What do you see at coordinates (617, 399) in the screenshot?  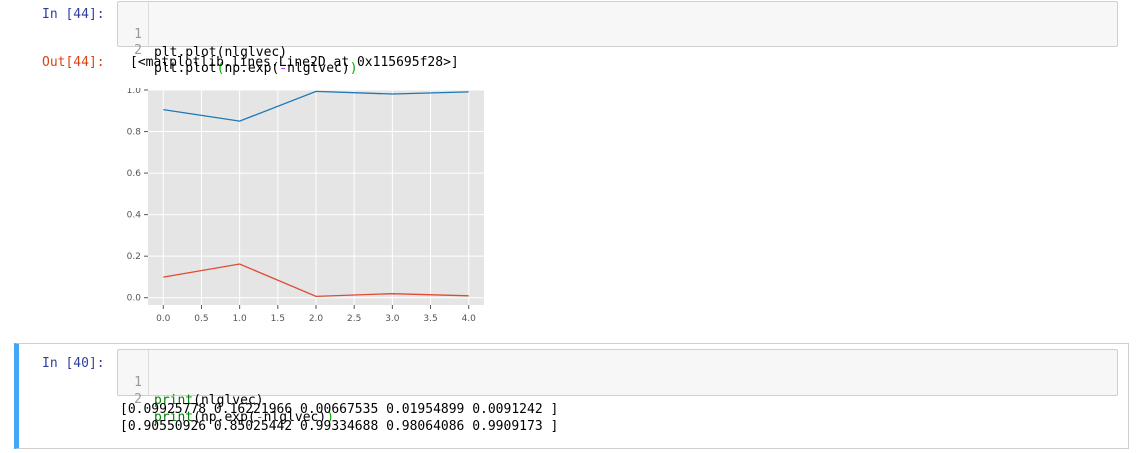 I see `code-line-2: 2 print(np.exp(-nlglvec))` at bounding box center [617, 399].